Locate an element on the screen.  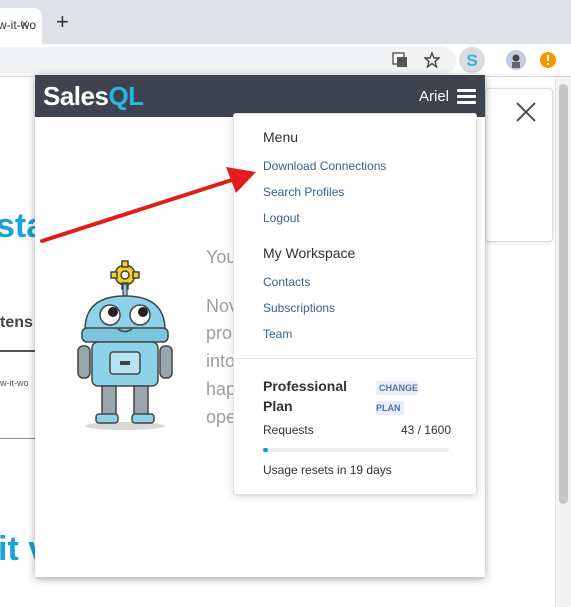
menu-divider is located at coordinates (355, 358).